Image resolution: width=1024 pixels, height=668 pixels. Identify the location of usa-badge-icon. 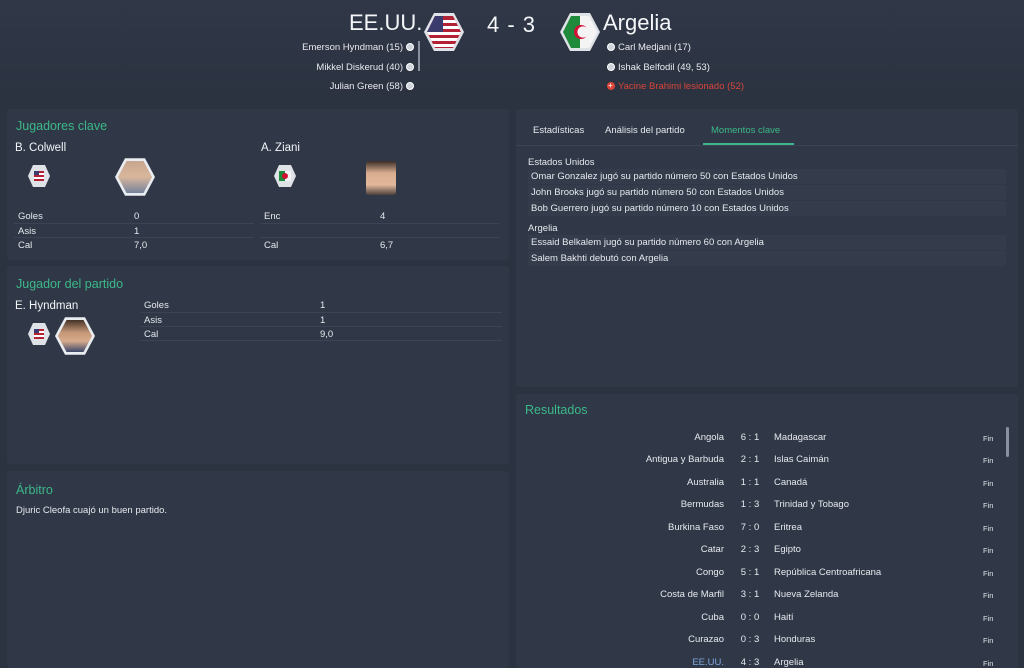
(444, 32).